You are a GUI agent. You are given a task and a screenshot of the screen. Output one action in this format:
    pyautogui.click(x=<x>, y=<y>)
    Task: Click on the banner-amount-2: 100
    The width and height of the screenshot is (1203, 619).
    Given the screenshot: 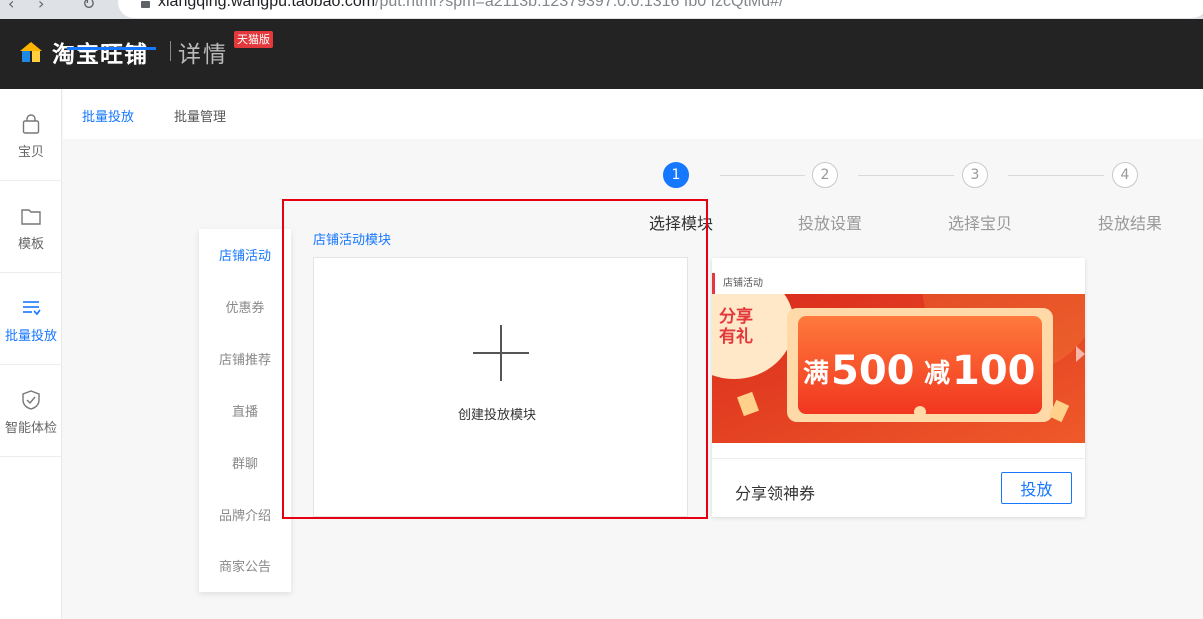 What is the action you would take?
    pyautogui.click(x=994, y=371)
    